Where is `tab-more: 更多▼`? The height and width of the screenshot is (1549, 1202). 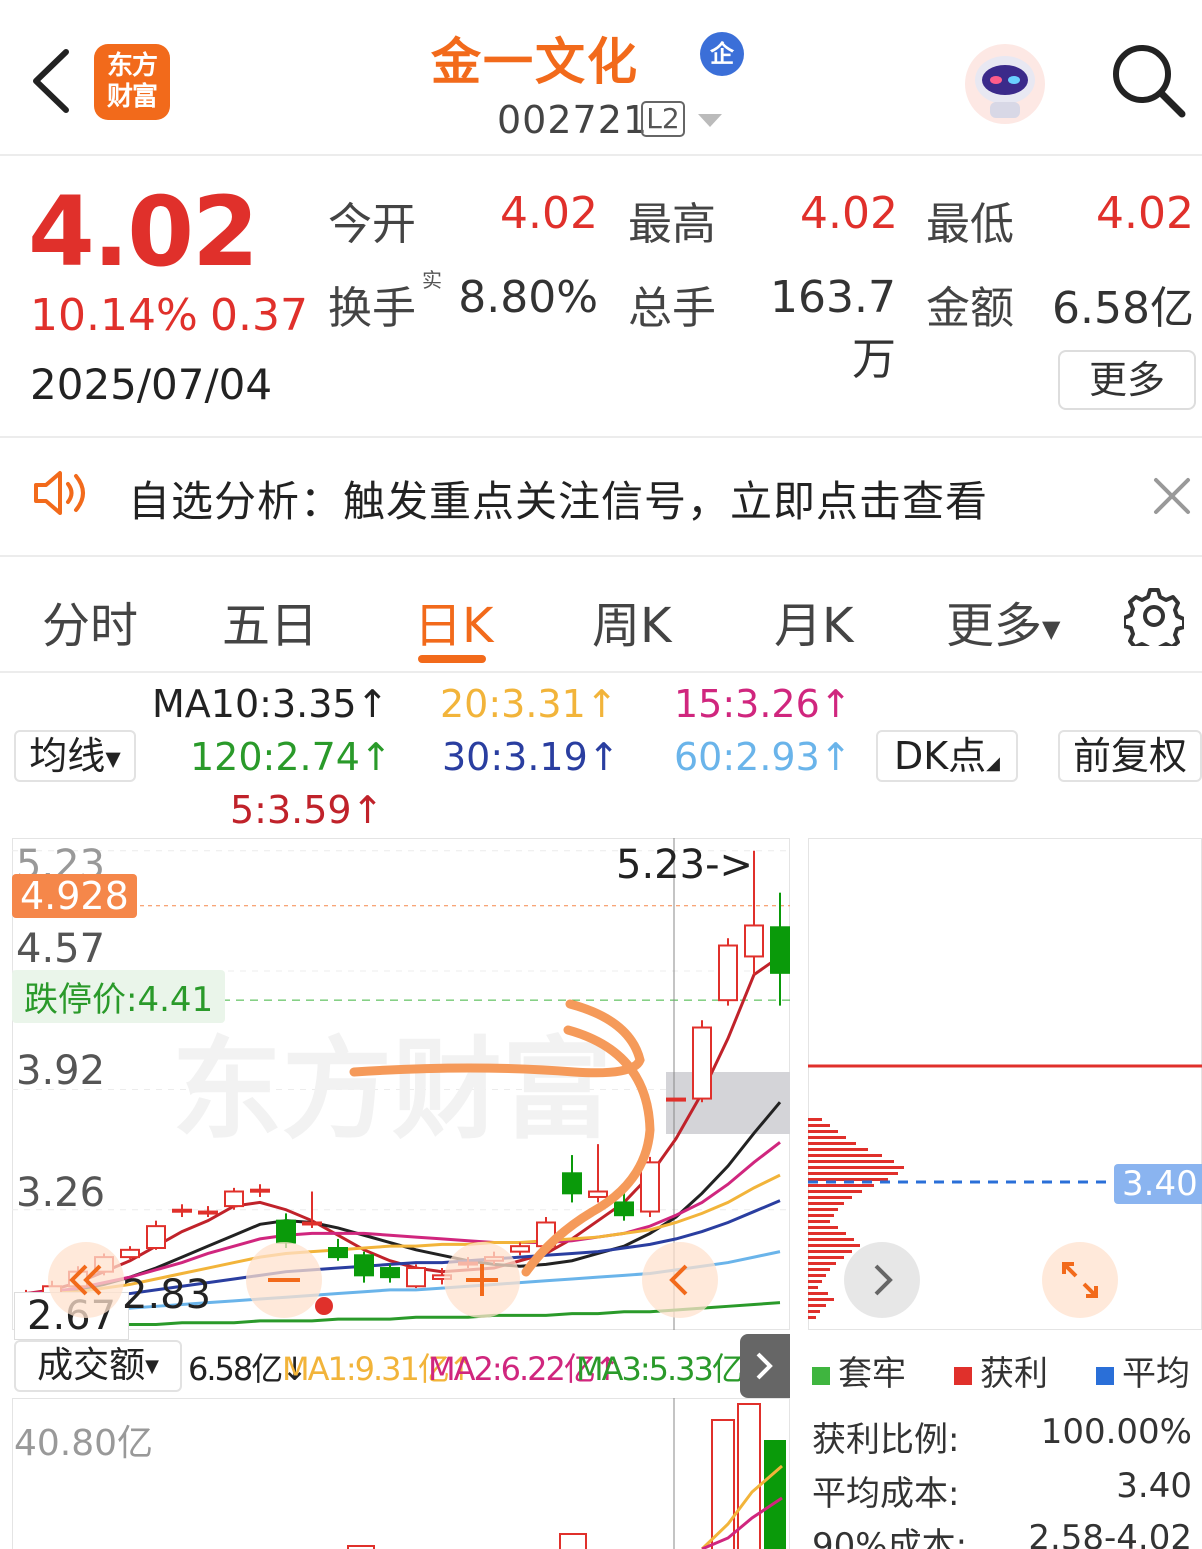
tab-more: 更多▼ is located at coordinates (1003, 621).